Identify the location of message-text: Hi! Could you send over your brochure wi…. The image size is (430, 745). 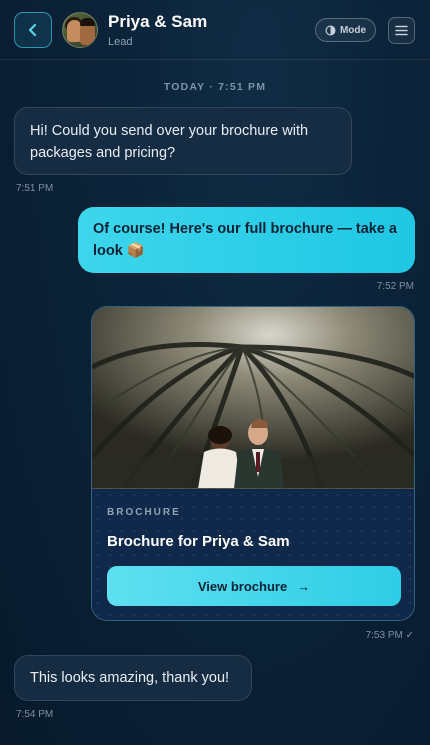
(169, 142).